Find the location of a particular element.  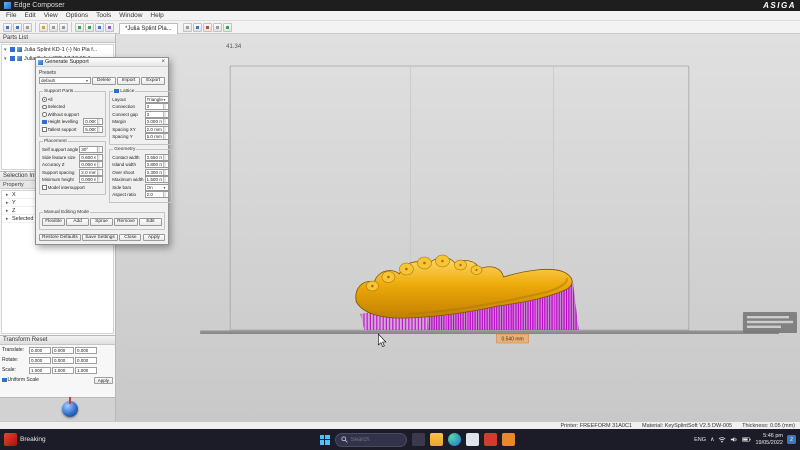

contact-width-field: 0.550 mm is located at coordinates (156, 157).